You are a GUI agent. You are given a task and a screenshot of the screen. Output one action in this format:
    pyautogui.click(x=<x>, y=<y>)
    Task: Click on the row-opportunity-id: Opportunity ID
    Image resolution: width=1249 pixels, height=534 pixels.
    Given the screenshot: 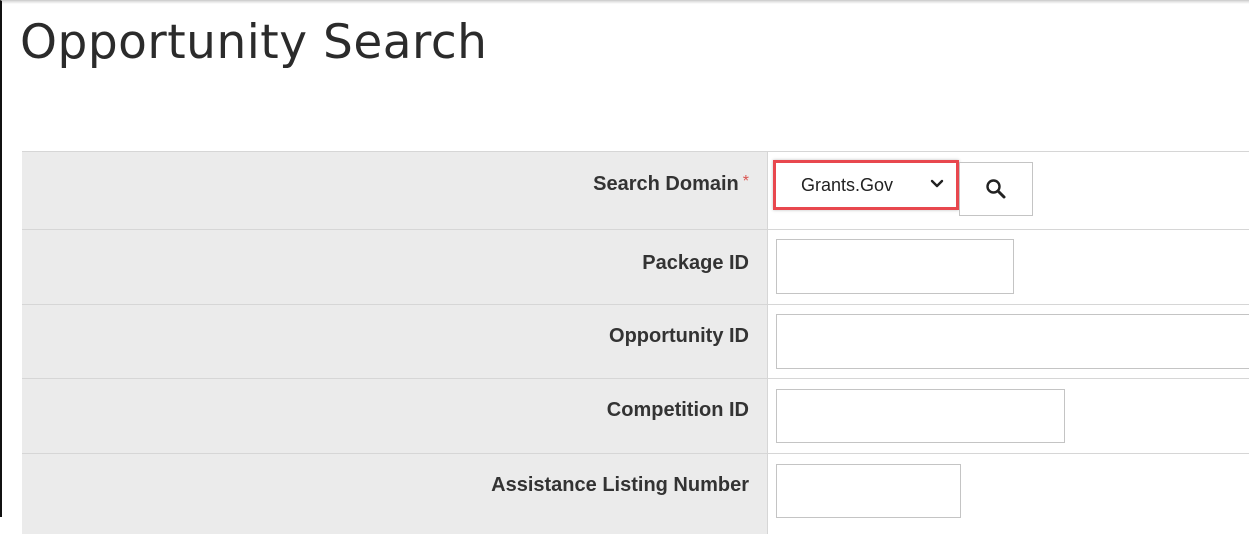 What is the action you would take?
    pyautogui.click(x=635, y=342)
    